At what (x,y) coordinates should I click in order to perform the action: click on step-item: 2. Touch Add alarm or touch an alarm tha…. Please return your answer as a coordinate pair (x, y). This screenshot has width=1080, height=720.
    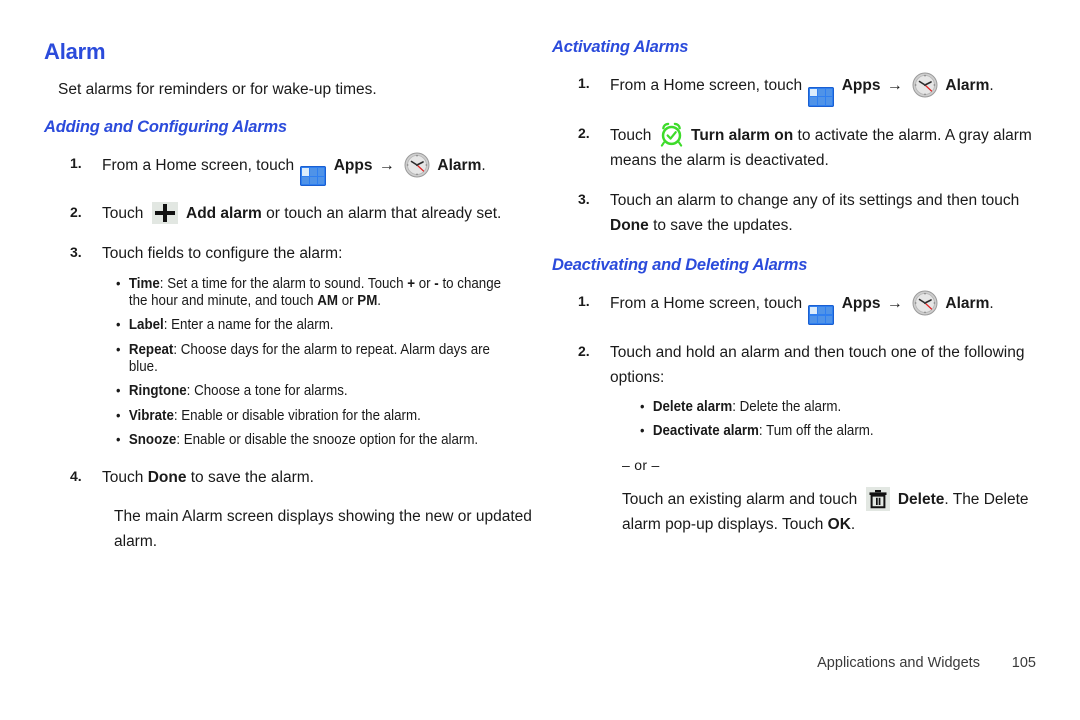
    Looking at the image, I should click on (301, 213).